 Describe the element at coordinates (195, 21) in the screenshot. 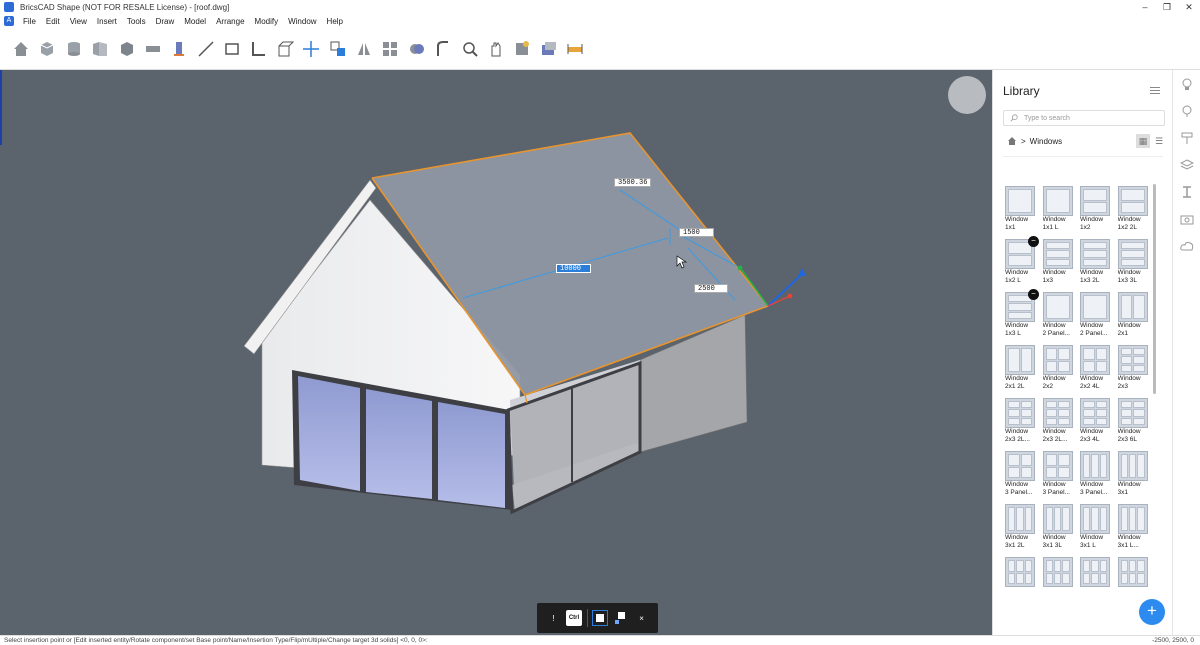

I see `menu-model: Model` at that location.